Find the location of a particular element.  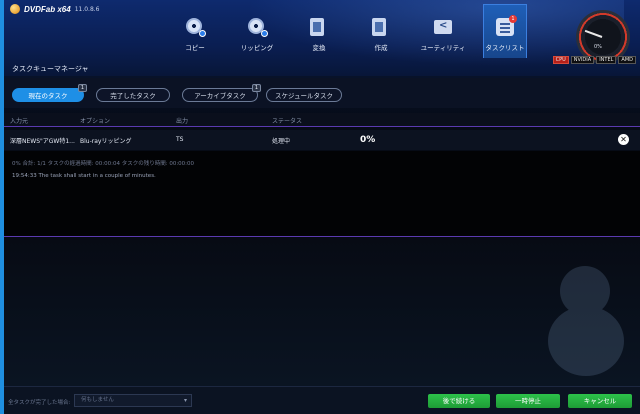

tab-current-tasks: 現在のタスク 1 is located at coordinates (49, 93).